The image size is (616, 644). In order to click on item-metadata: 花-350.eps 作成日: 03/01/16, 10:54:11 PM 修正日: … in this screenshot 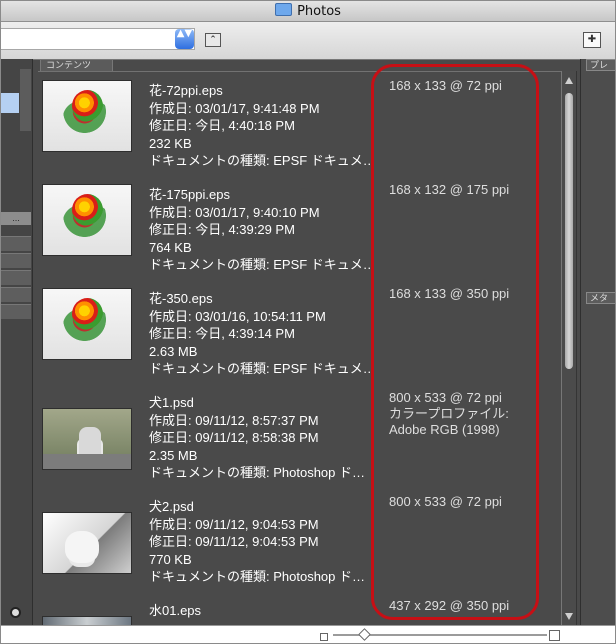, I will do `click(262, 333)`.